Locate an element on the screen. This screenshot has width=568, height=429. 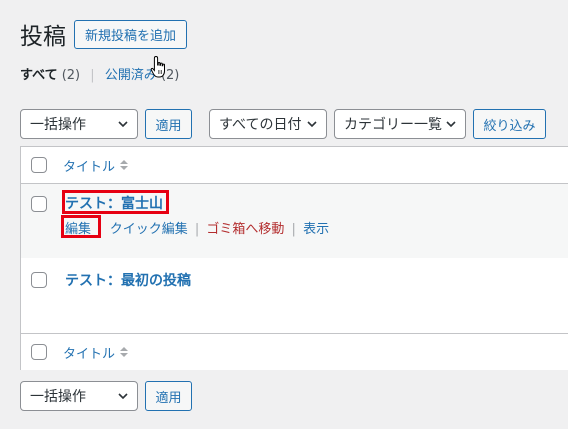
date-filter-select: すべての日付 is located at coordinates (268, 124).